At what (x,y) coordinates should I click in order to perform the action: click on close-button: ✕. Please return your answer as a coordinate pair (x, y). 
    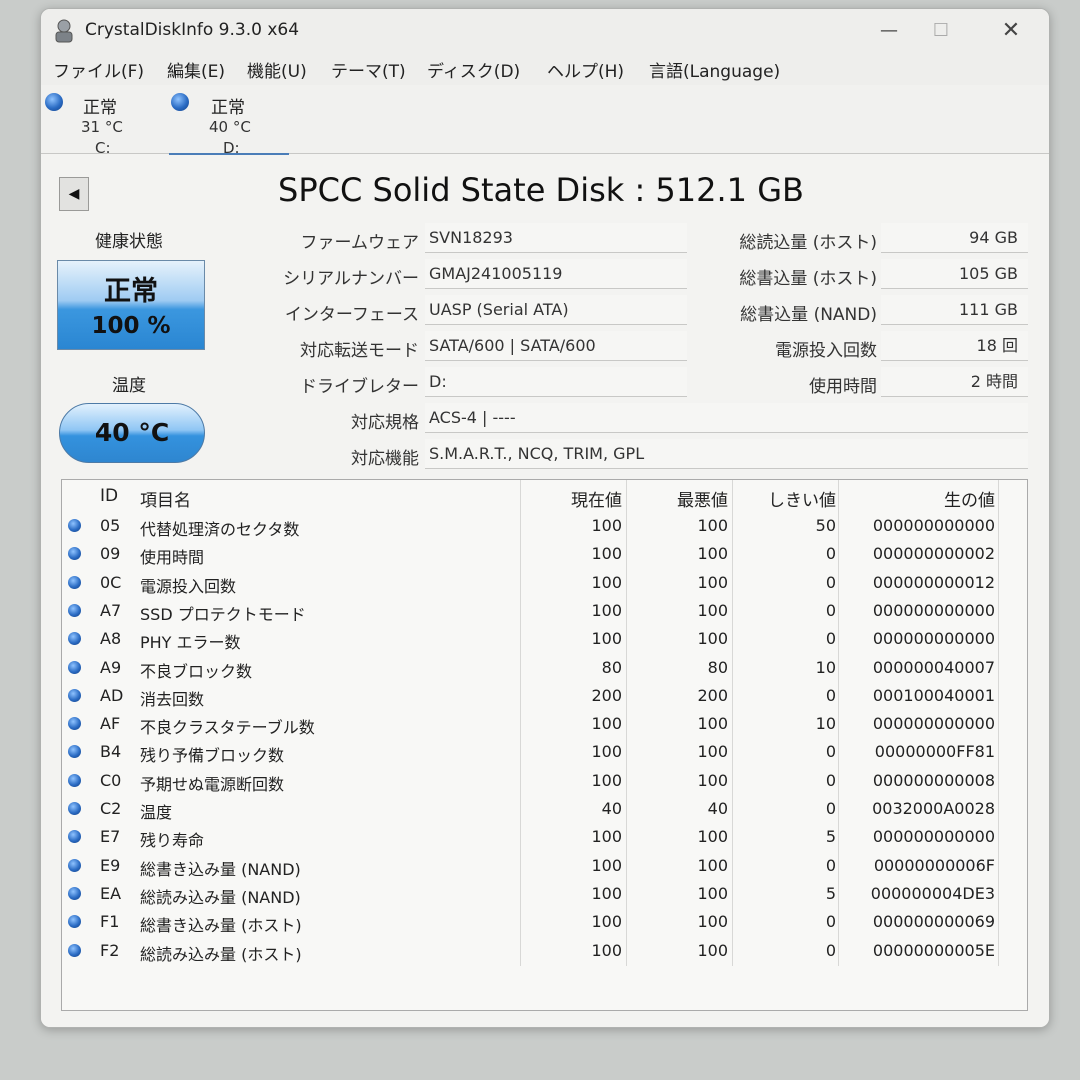
    Looking at the image, I should click on (1011, 31).